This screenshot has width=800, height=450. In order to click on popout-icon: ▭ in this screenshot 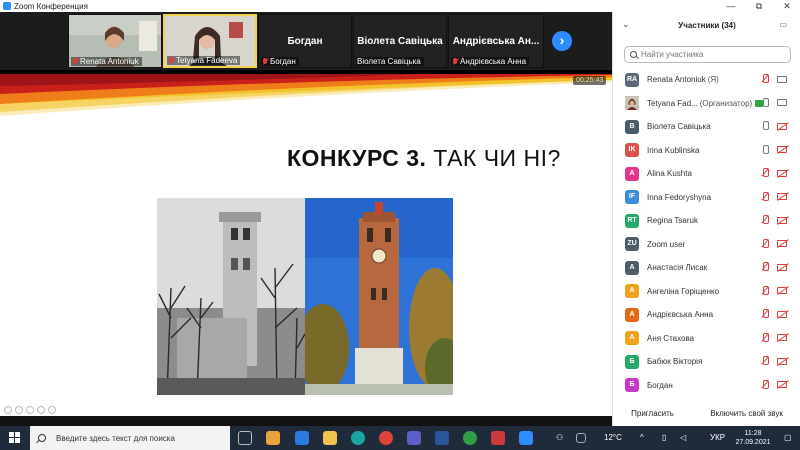, I will do `click(783, 24)`.